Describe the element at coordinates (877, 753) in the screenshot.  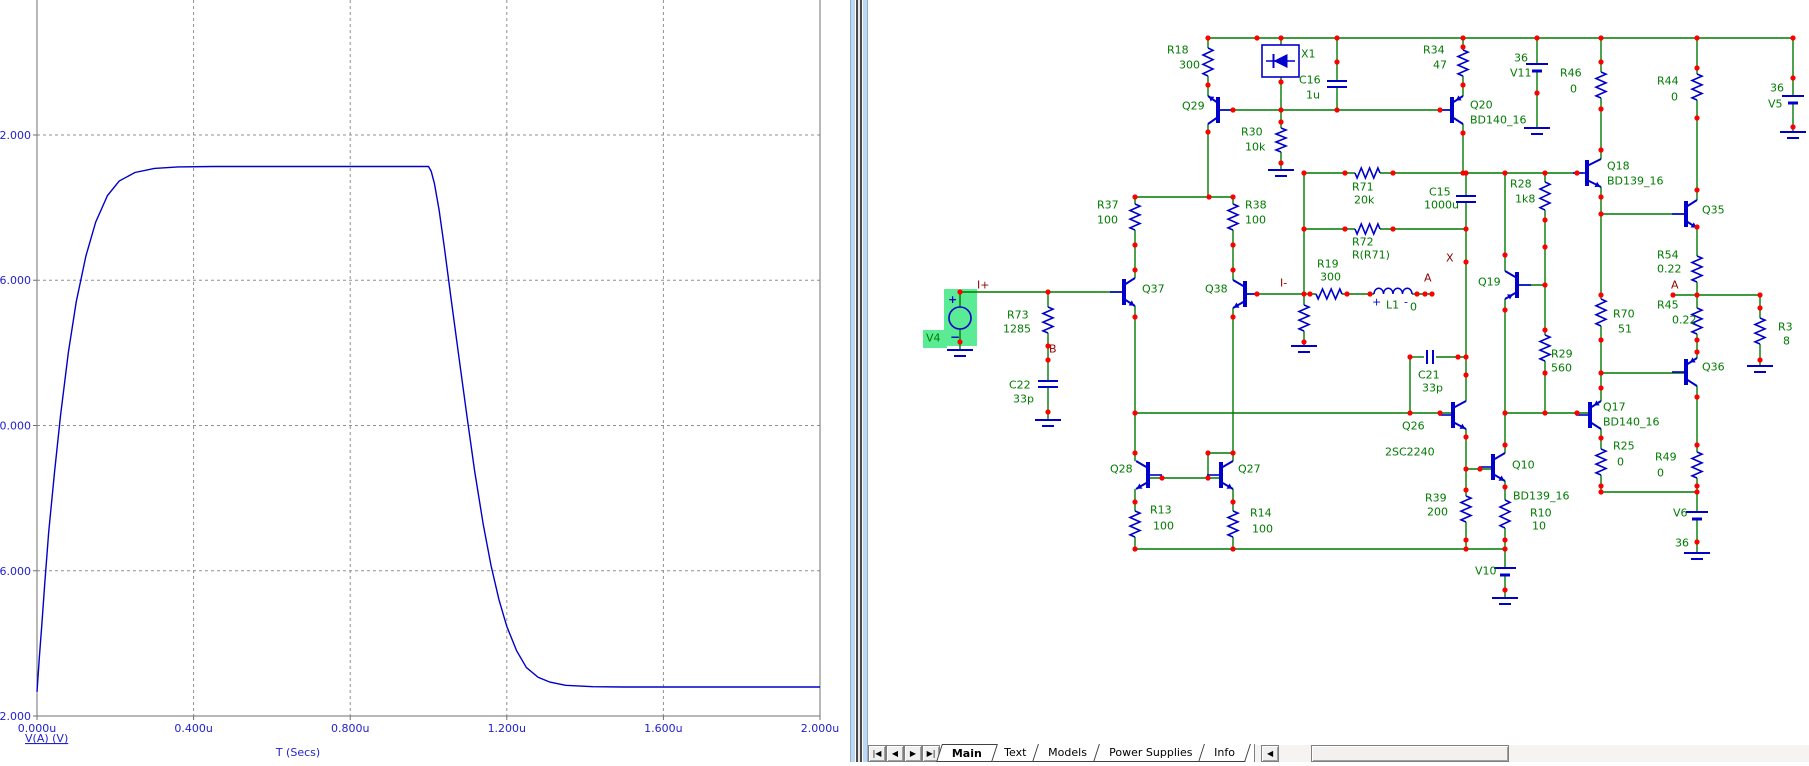
I see `tab-nav-first-button: |◀` at that location.